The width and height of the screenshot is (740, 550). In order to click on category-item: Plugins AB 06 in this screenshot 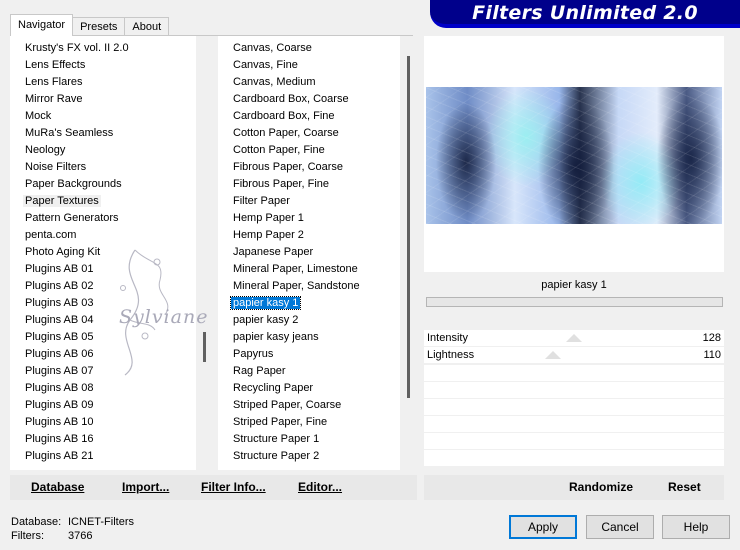, I will do `click(111, 354)`.